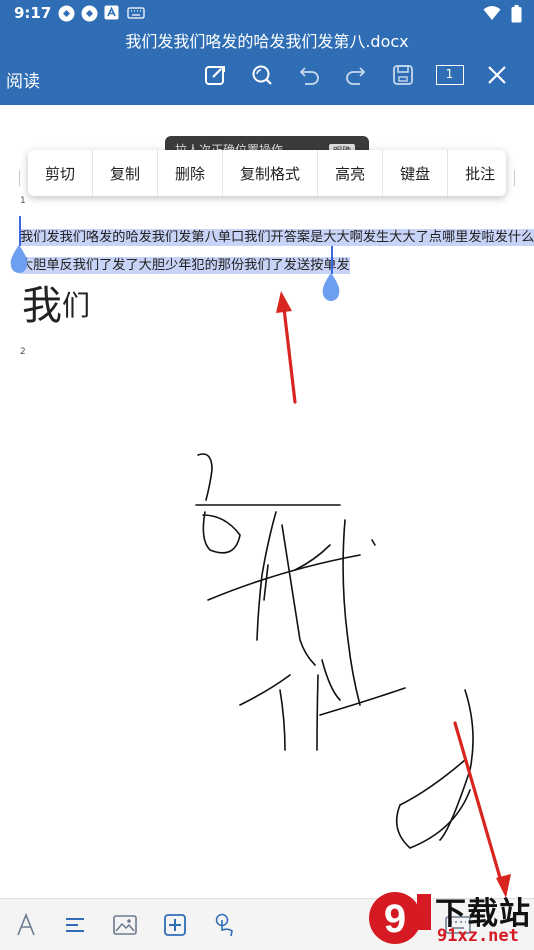 The height and width of the screenshot is (950, 534). I want to click on watermark-logo-icon: 9, so click(400, 918).